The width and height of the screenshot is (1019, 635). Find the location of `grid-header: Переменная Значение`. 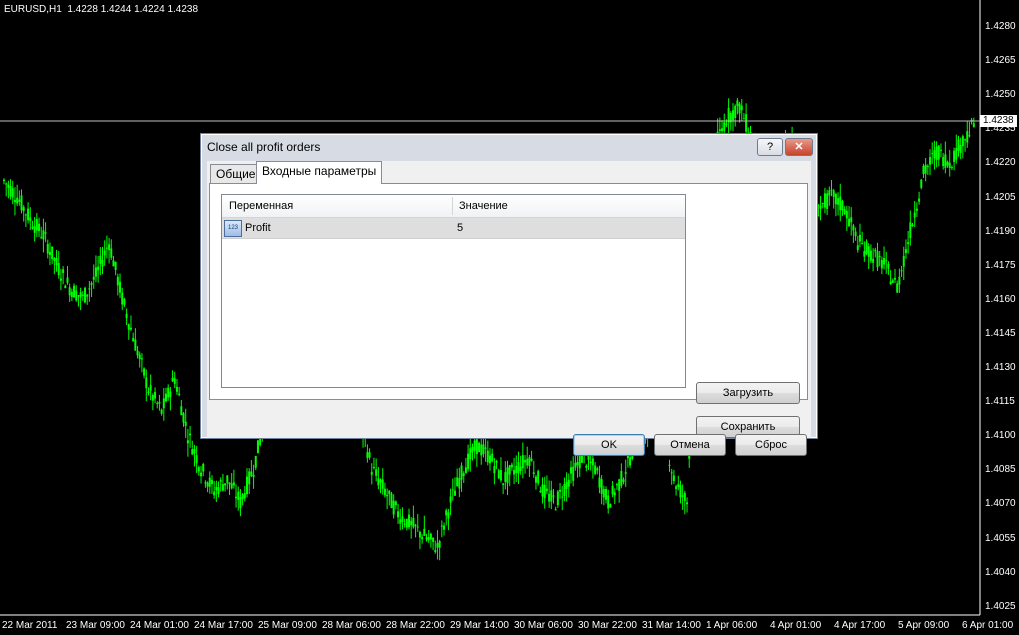

grid-header: Переменная Значение is located at coordinates (453, 206).